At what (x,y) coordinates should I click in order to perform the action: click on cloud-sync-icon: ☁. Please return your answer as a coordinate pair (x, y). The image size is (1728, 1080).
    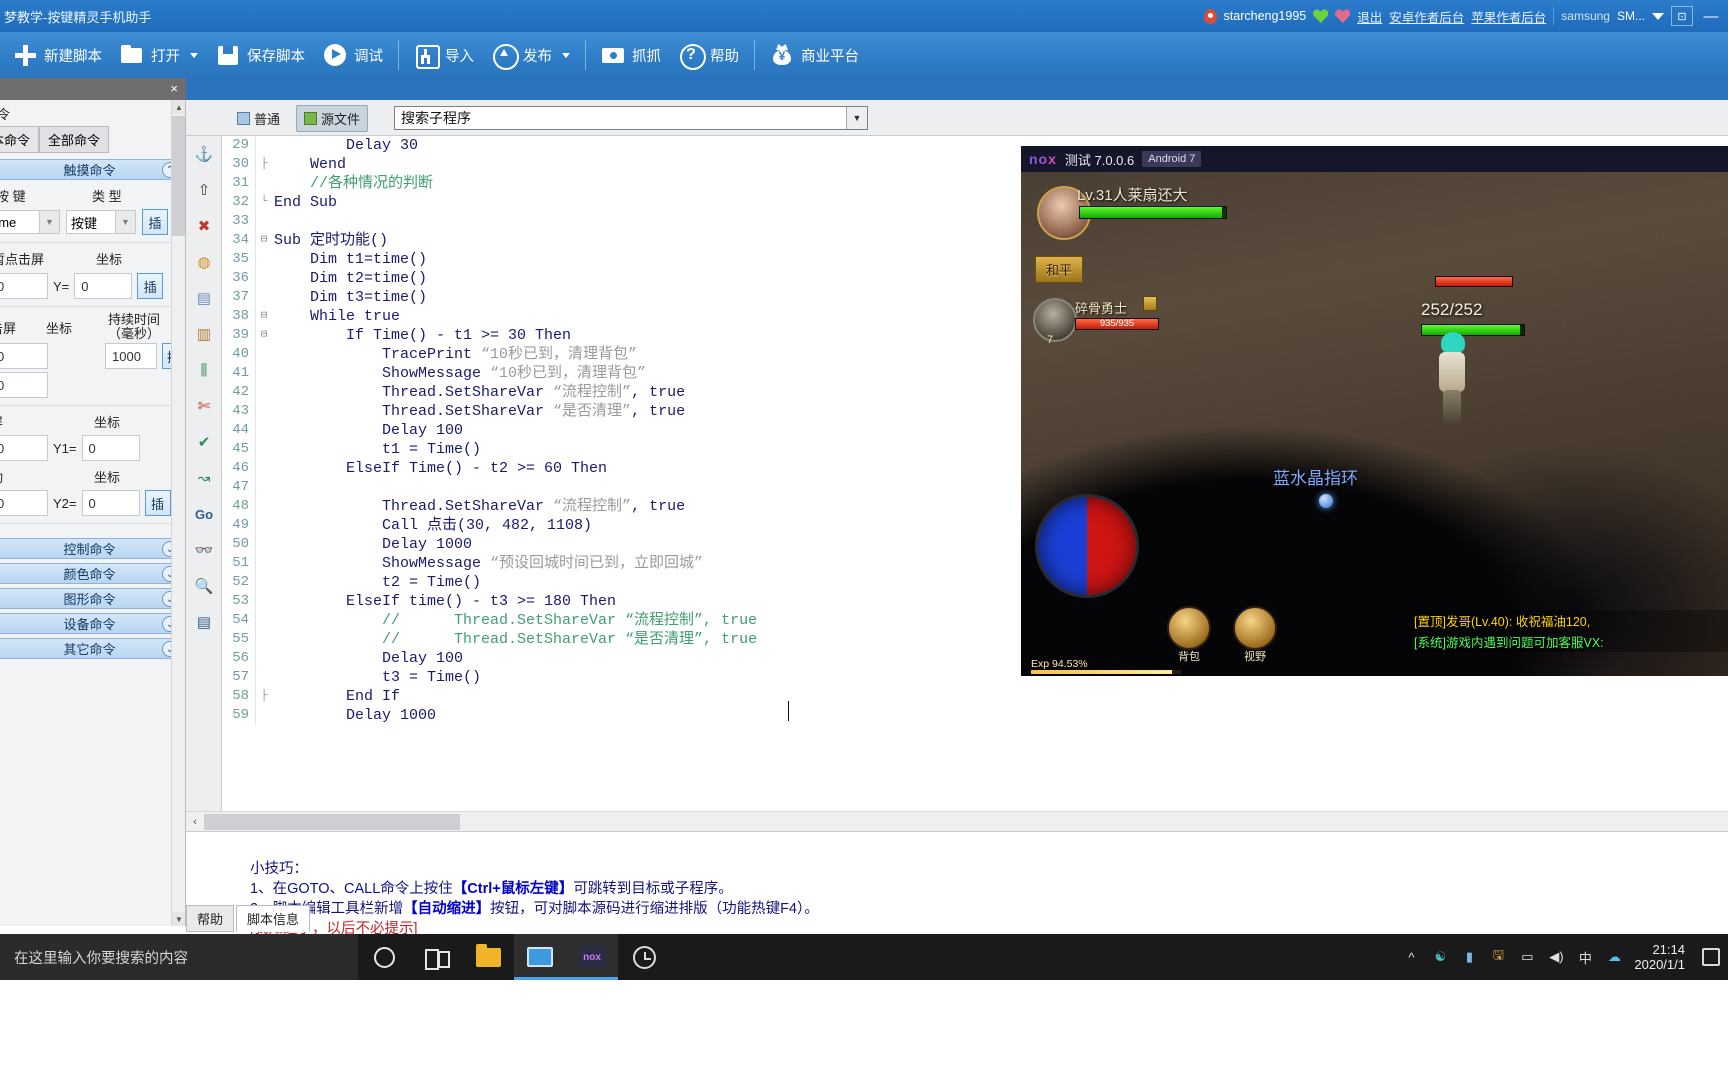
    Looking at the image, I should click on (1614, 957).